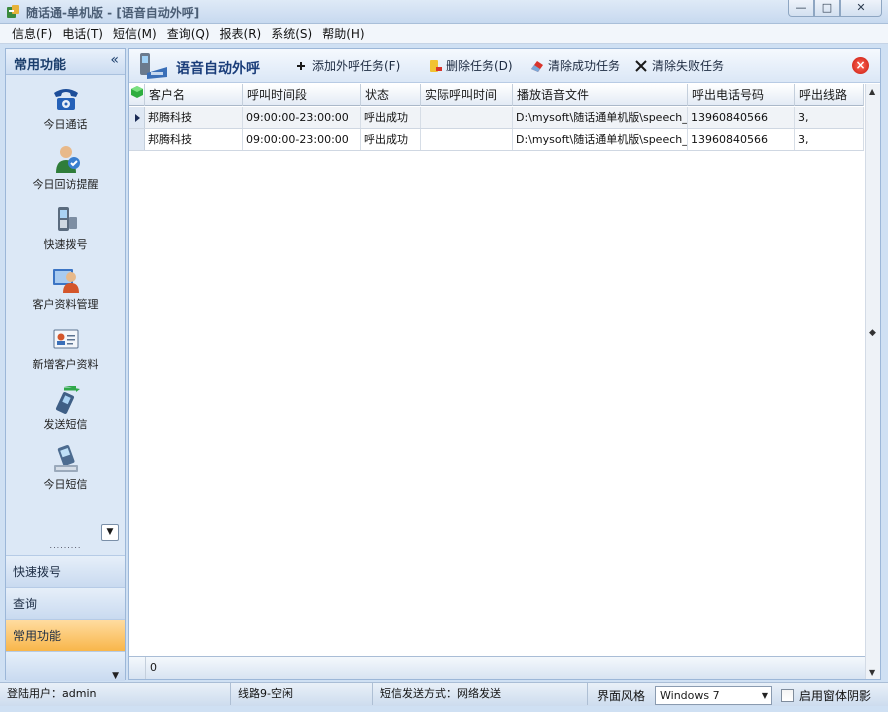 The width and height of the screenshot is (888, 712). What do you see at coordinates (110, 532) in the screenshot?
I see `sidebar-scroll-down-button: ▼` at bounding box center [110, 532].